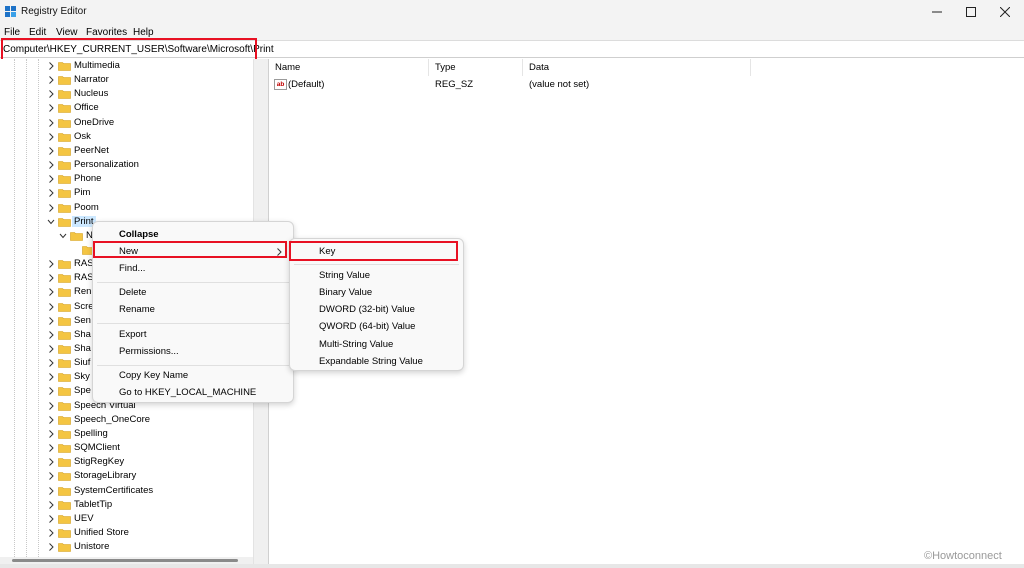 The height and width of the screenshot is (568, 1024). I want to click on menu-item-goto-hklm: Go to HKEY_LOCAL_MACHINE, so click(193, 392).